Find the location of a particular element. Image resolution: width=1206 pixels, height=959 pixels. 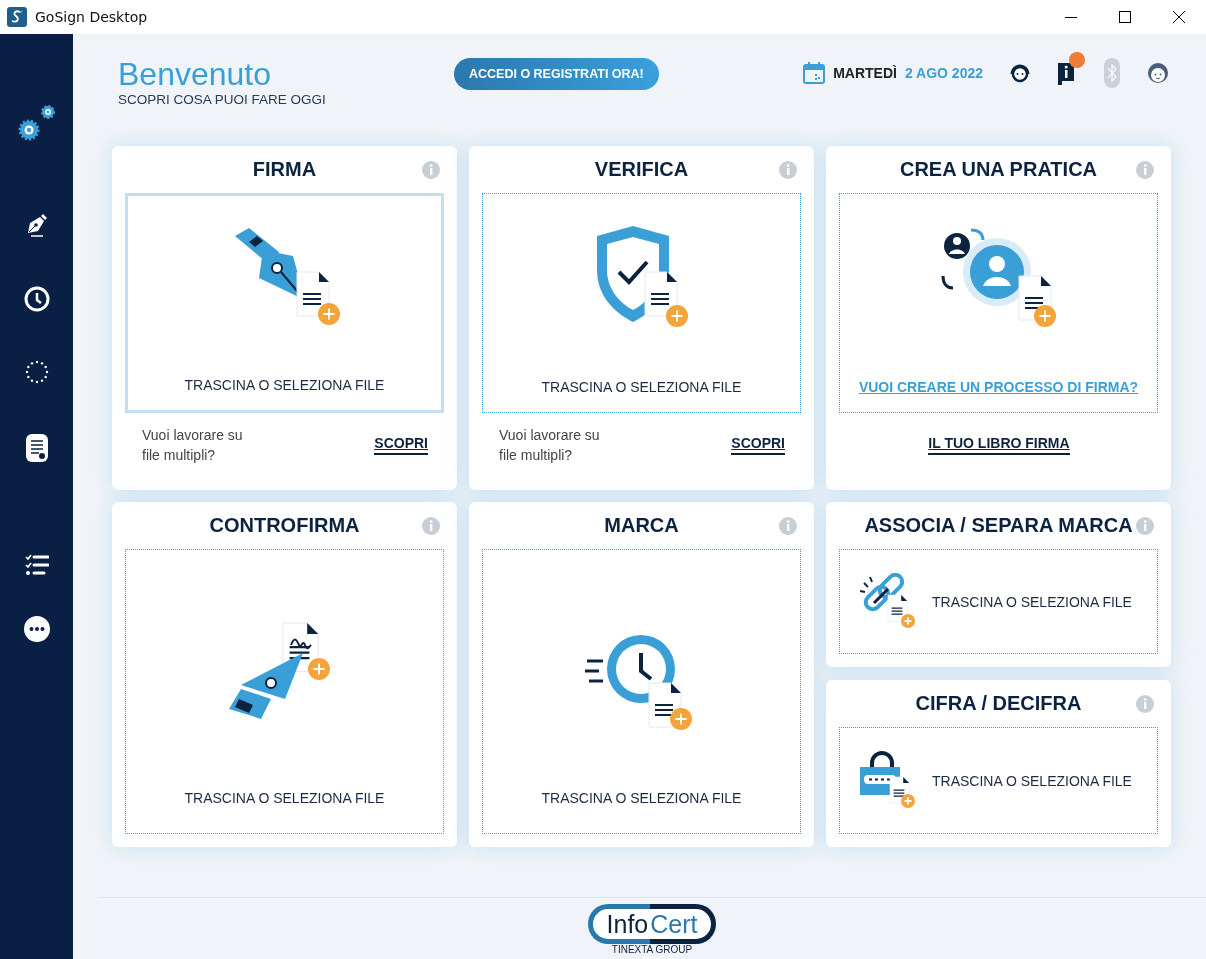

calendar-icon is located at coordinates (814, 73).